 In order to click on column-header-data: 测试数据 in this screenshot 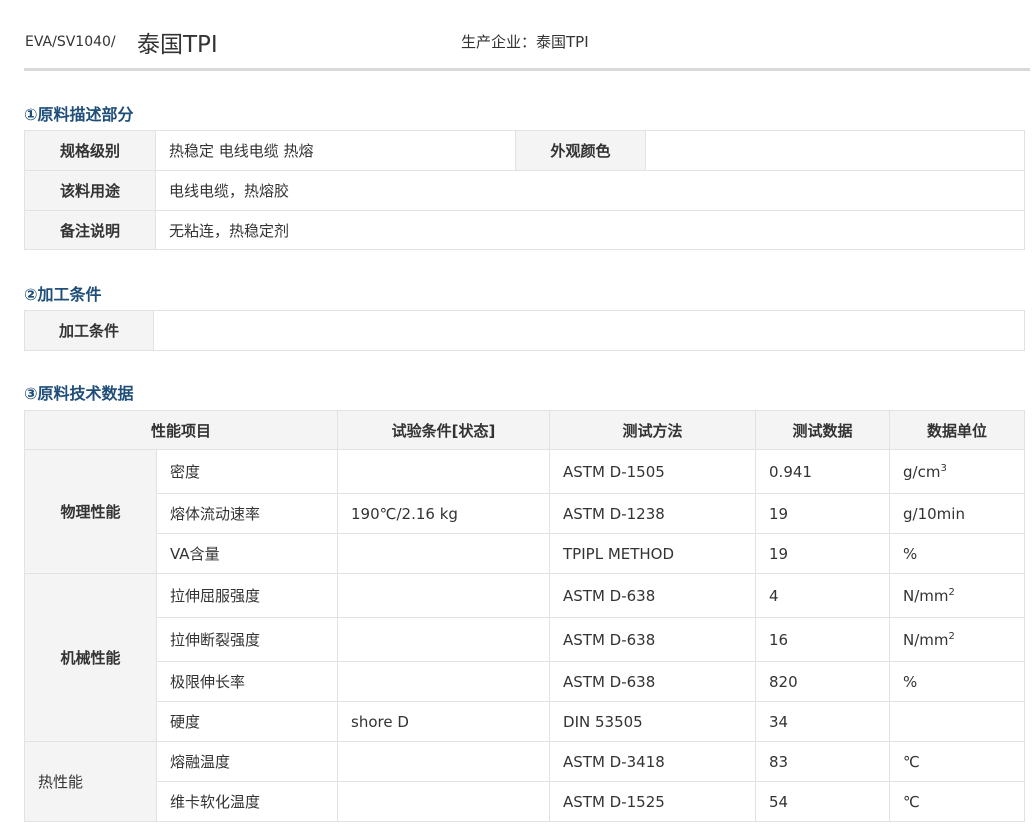, I will do `click(823, 430)`.